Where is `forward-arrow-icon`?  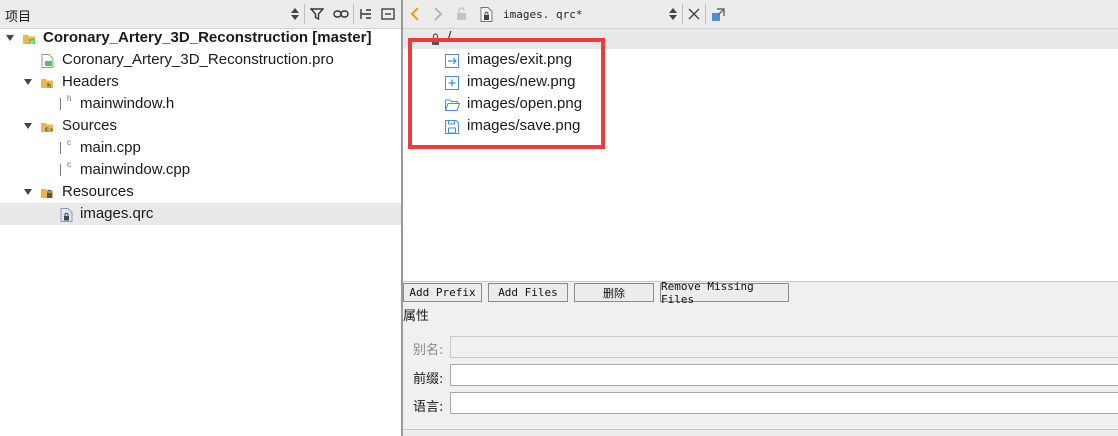 forward-arrow-icon is located at coordinates (438, 14).